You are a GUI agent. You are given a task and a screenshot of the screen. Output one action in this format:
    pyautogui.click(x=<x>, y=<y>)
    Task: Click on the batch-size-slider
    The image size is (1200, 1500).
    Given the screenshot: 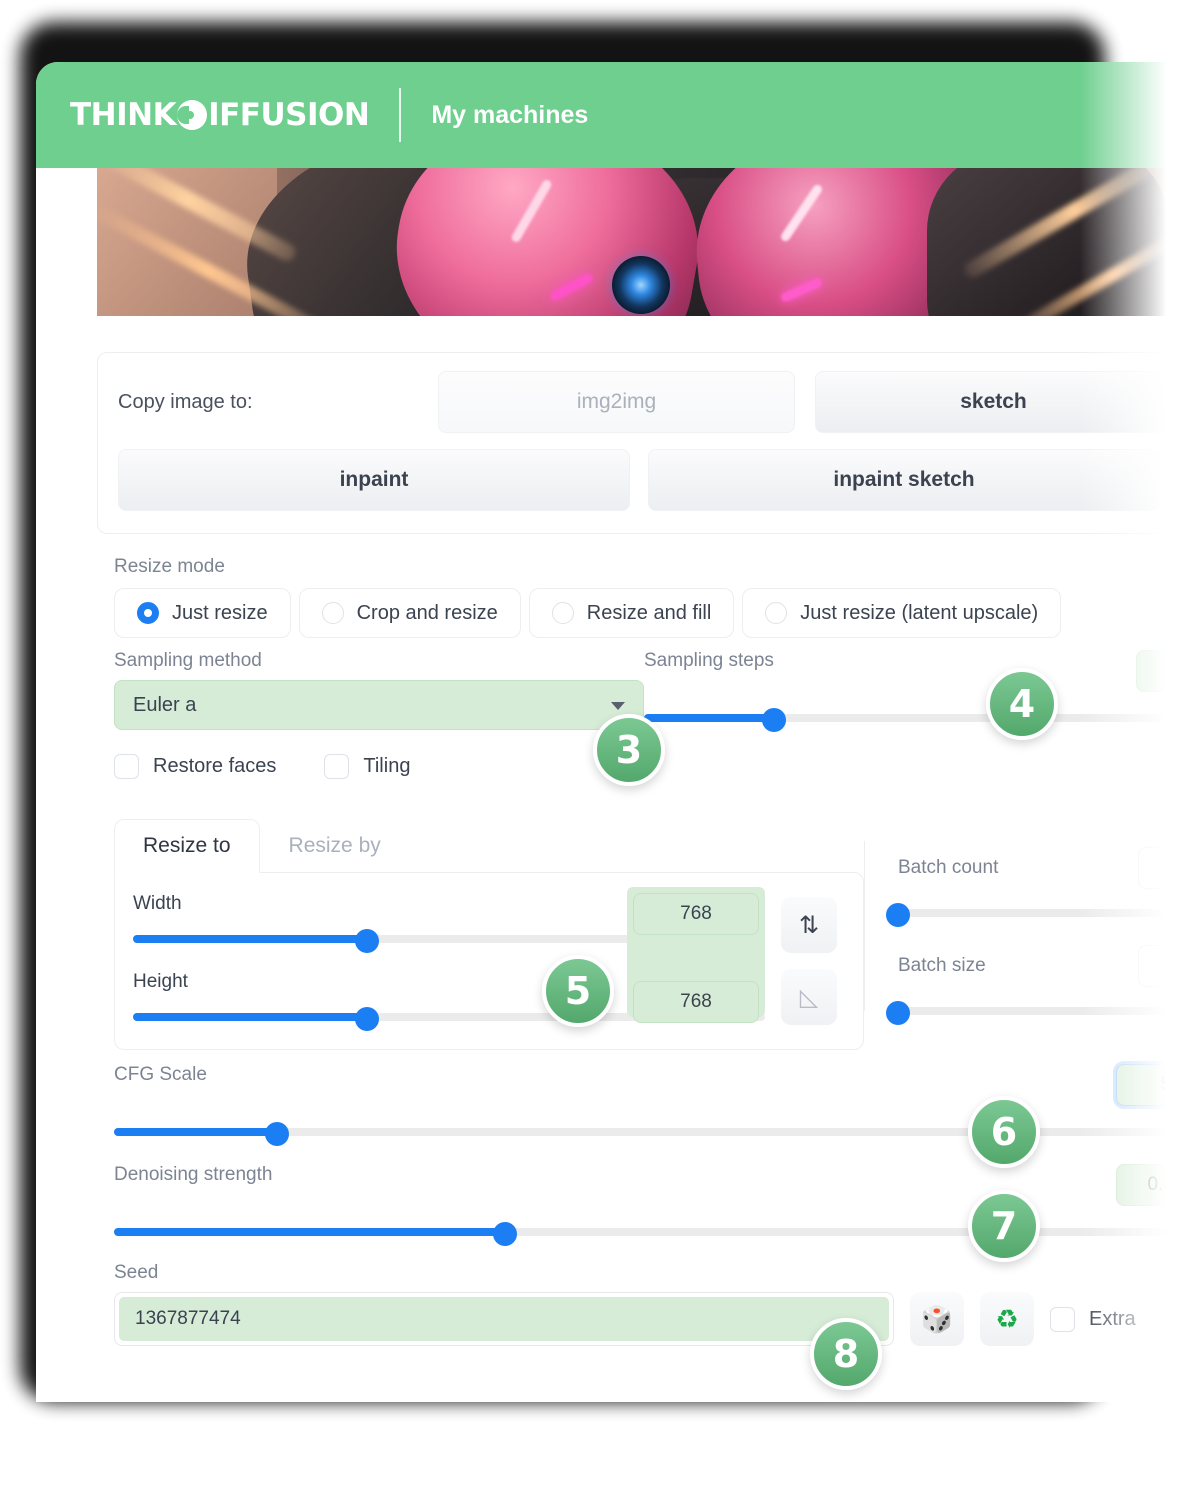 What is the action you would take?
    pyautogui.click(x=1043, y=1013)
    